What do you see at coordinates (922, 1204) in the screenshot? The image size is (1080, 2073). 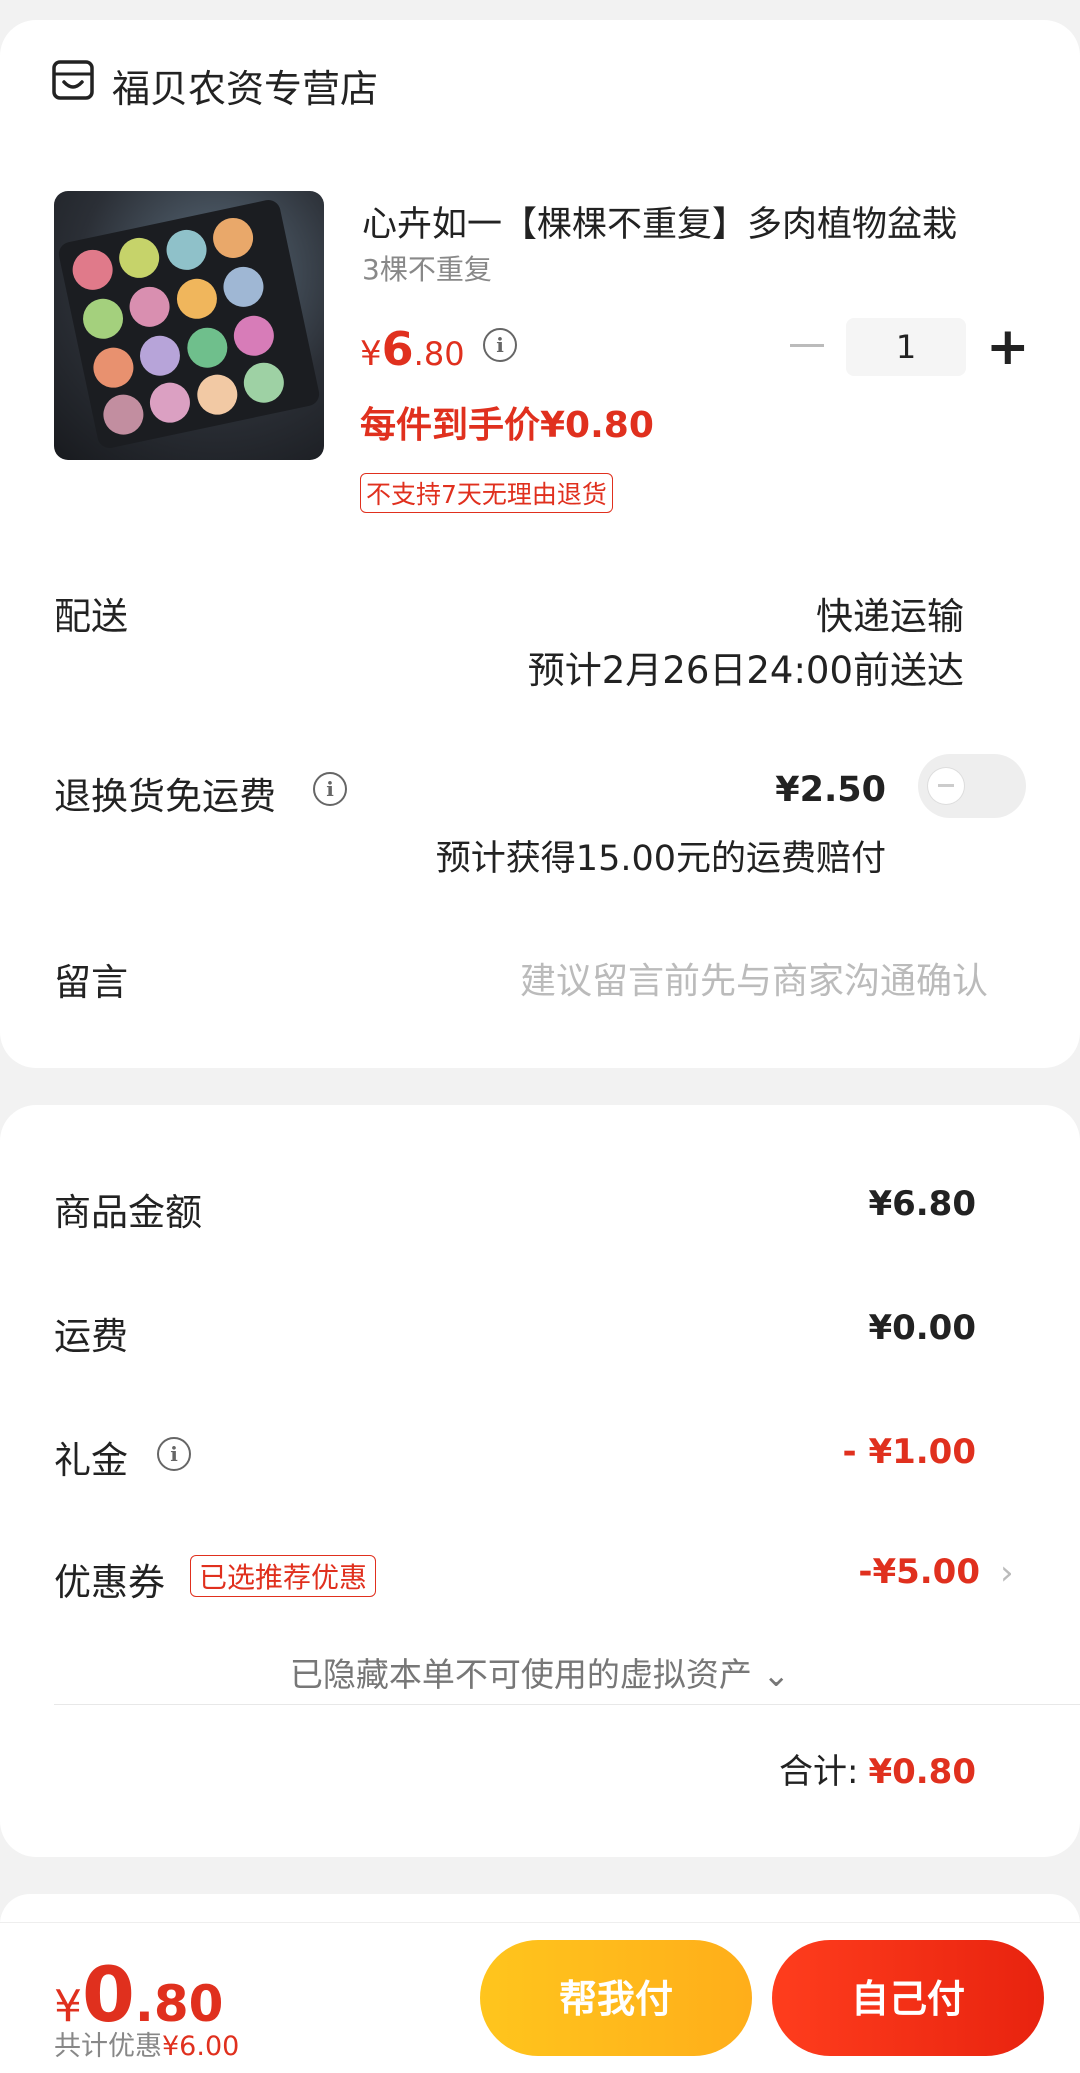 I see `goods-amount-value: ¥6.80` at bounding box center [922, 1204].